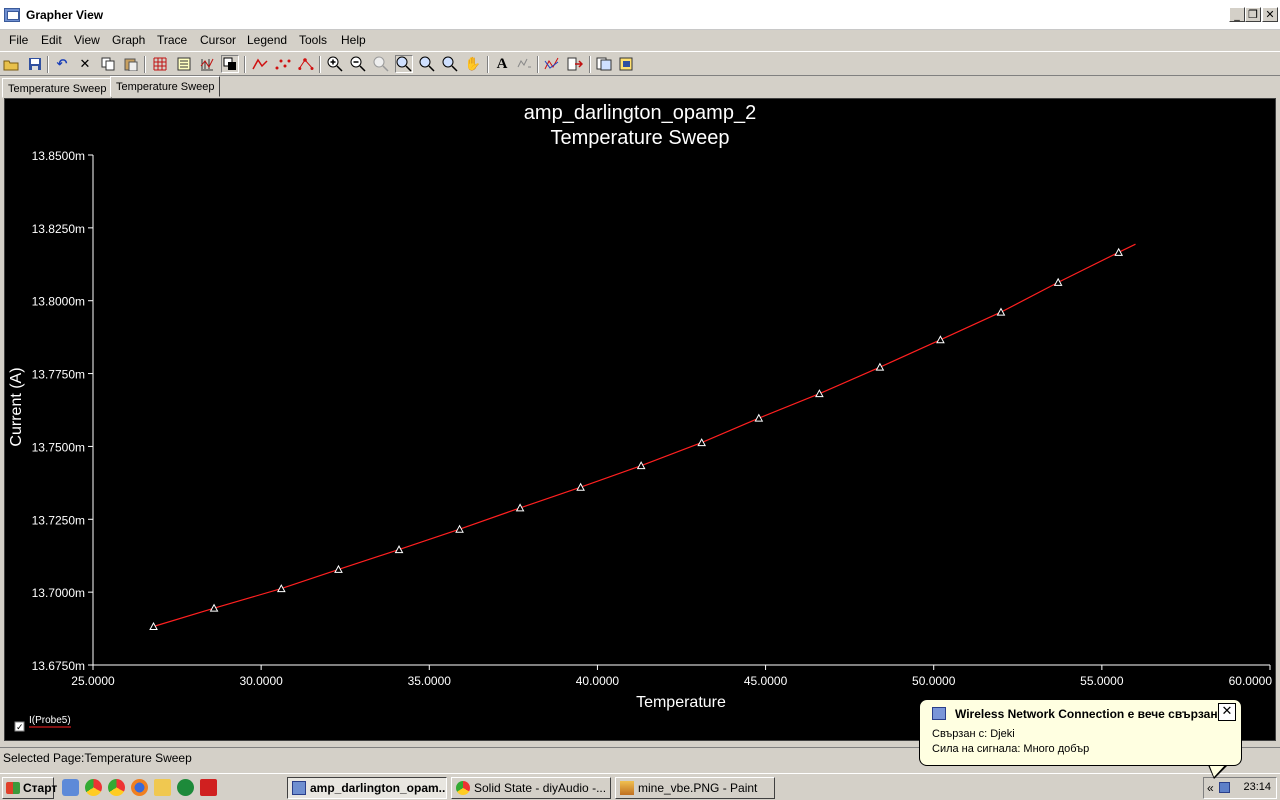 The image size is (1280, 800). What do you see at coordinates (261, 681) in the screenshot?
I see `x-tick-label: 30.0000` at bounding box center [261, 681].